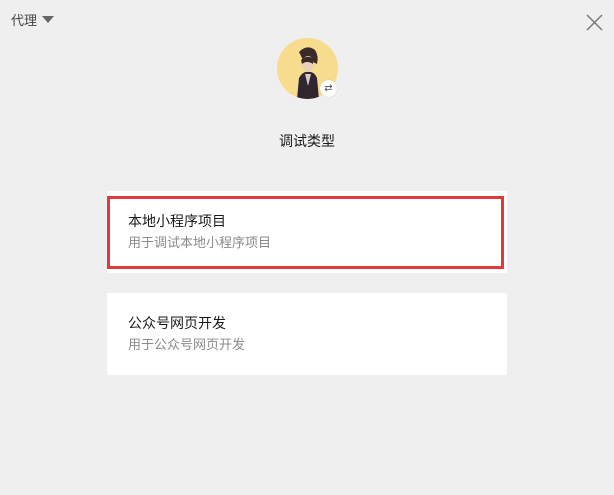  Describe the element at coordinates (307, 142) in the screenshot. I see `debug-type-title: 调试类型` at that location.